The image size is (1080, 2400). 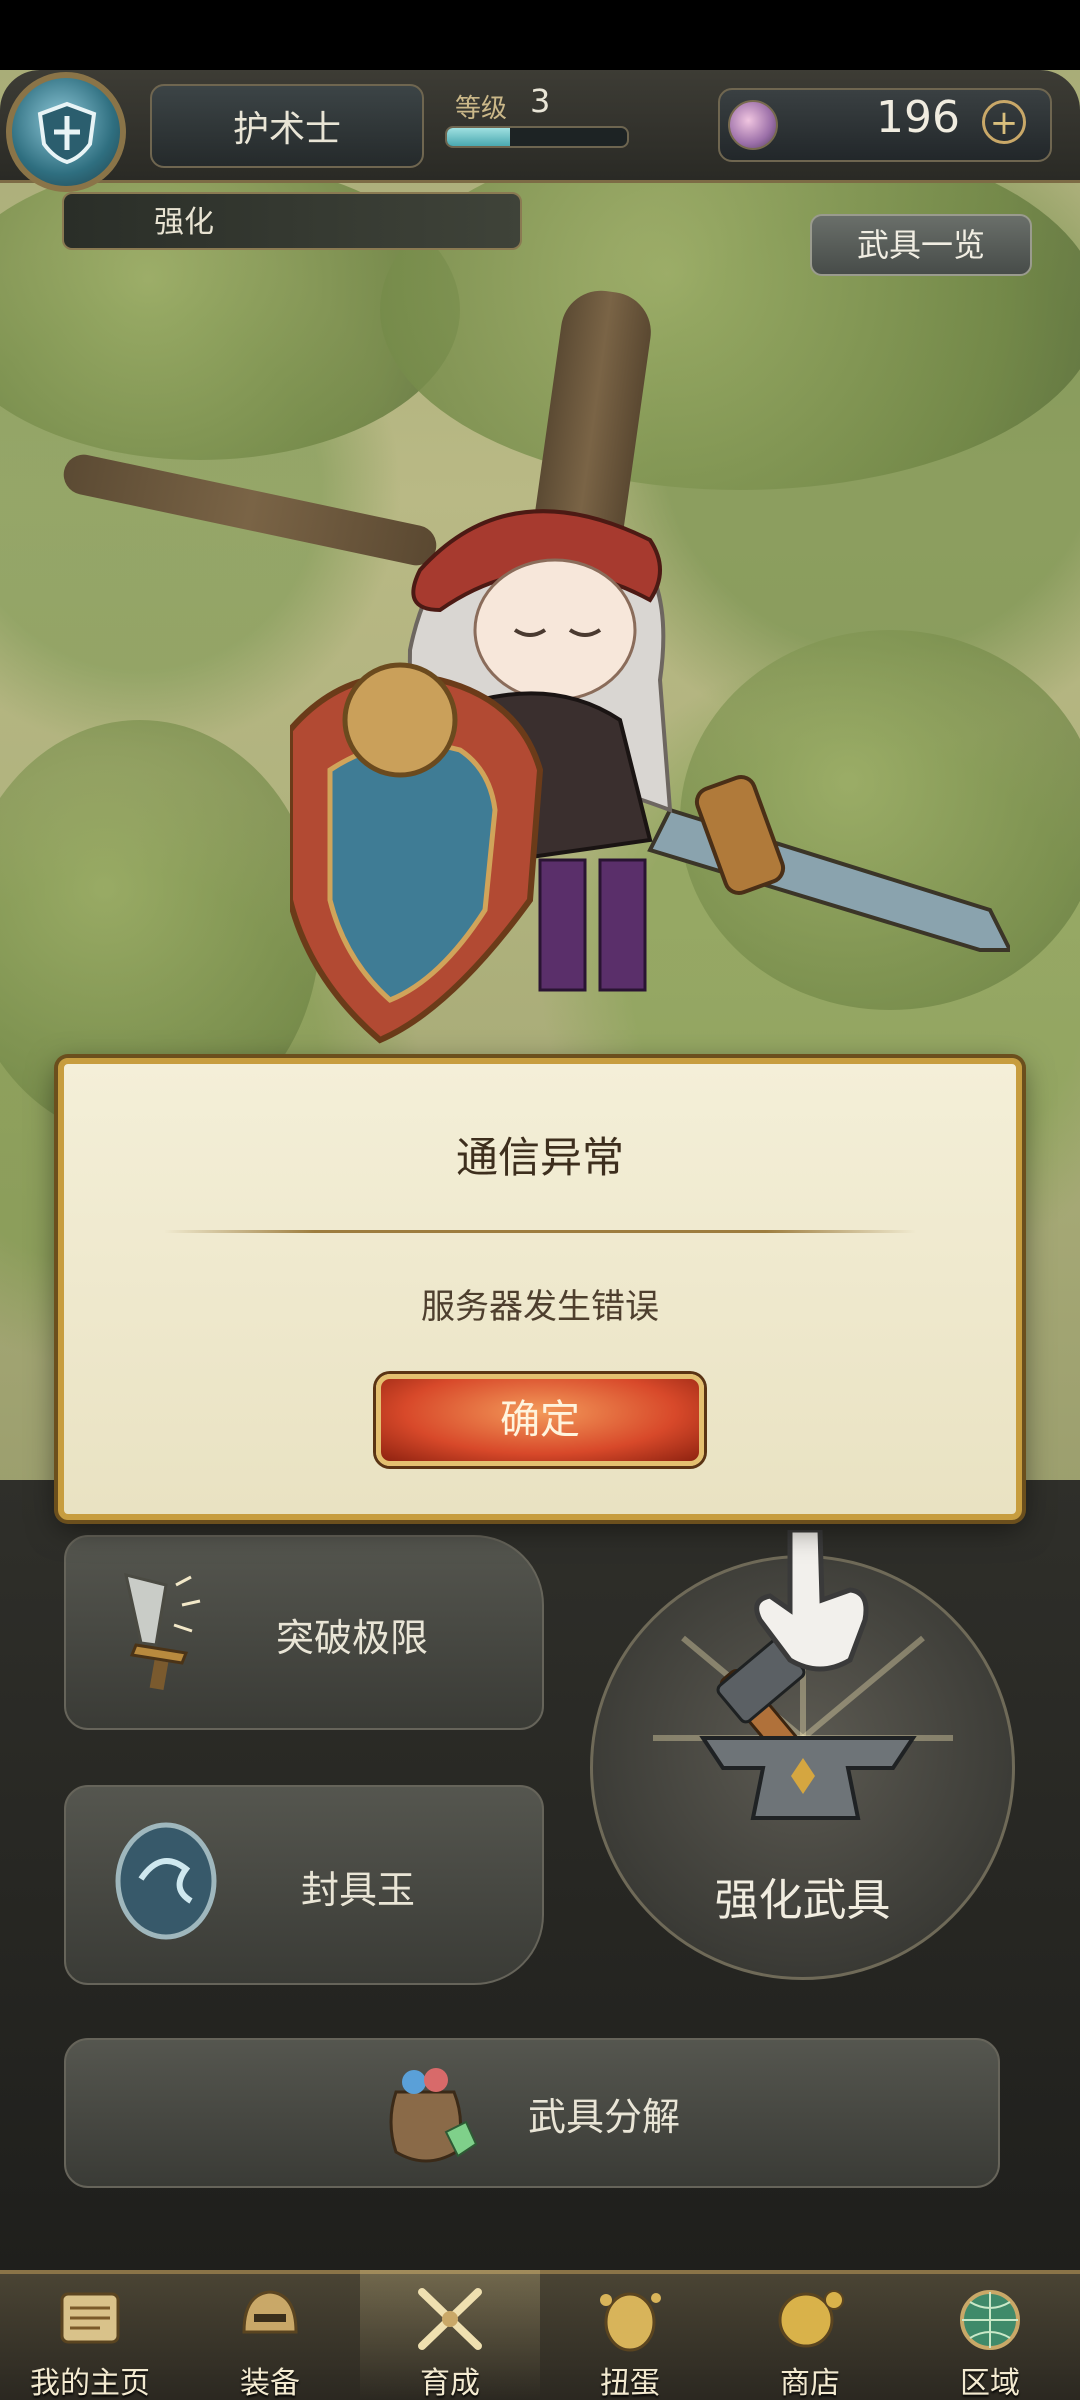 I want to click on gold-coin-icon, so click(x=811, y=2319).